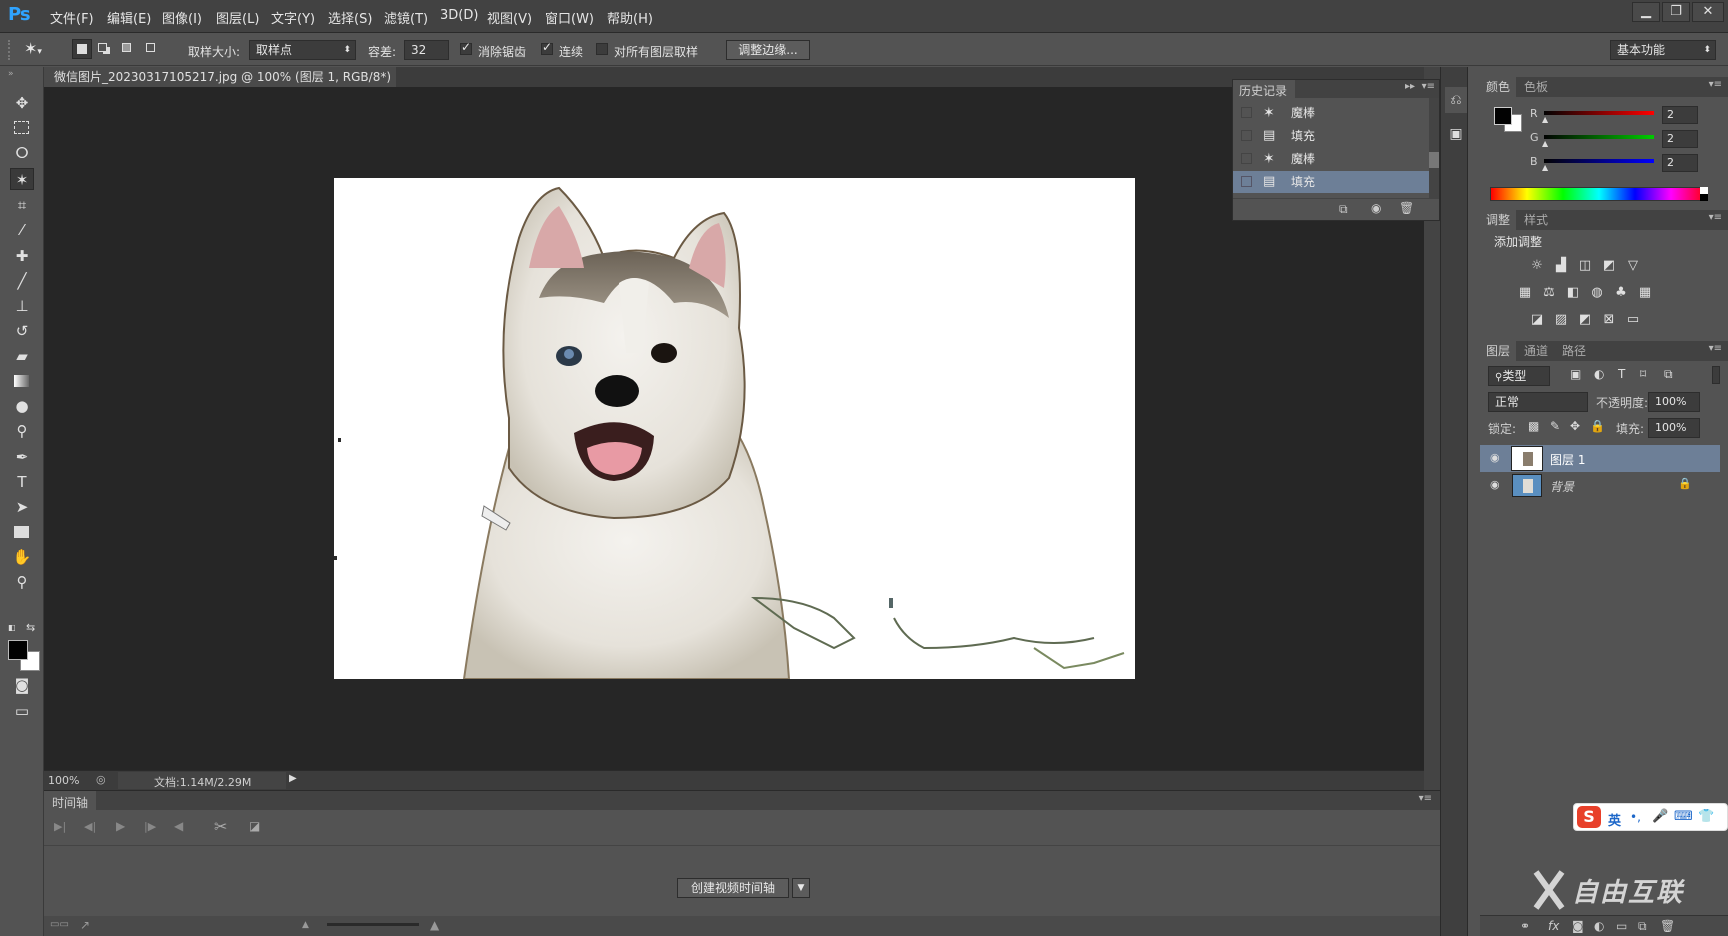  I want to click on sogou-logo-icon: S, so click(1589, 817).